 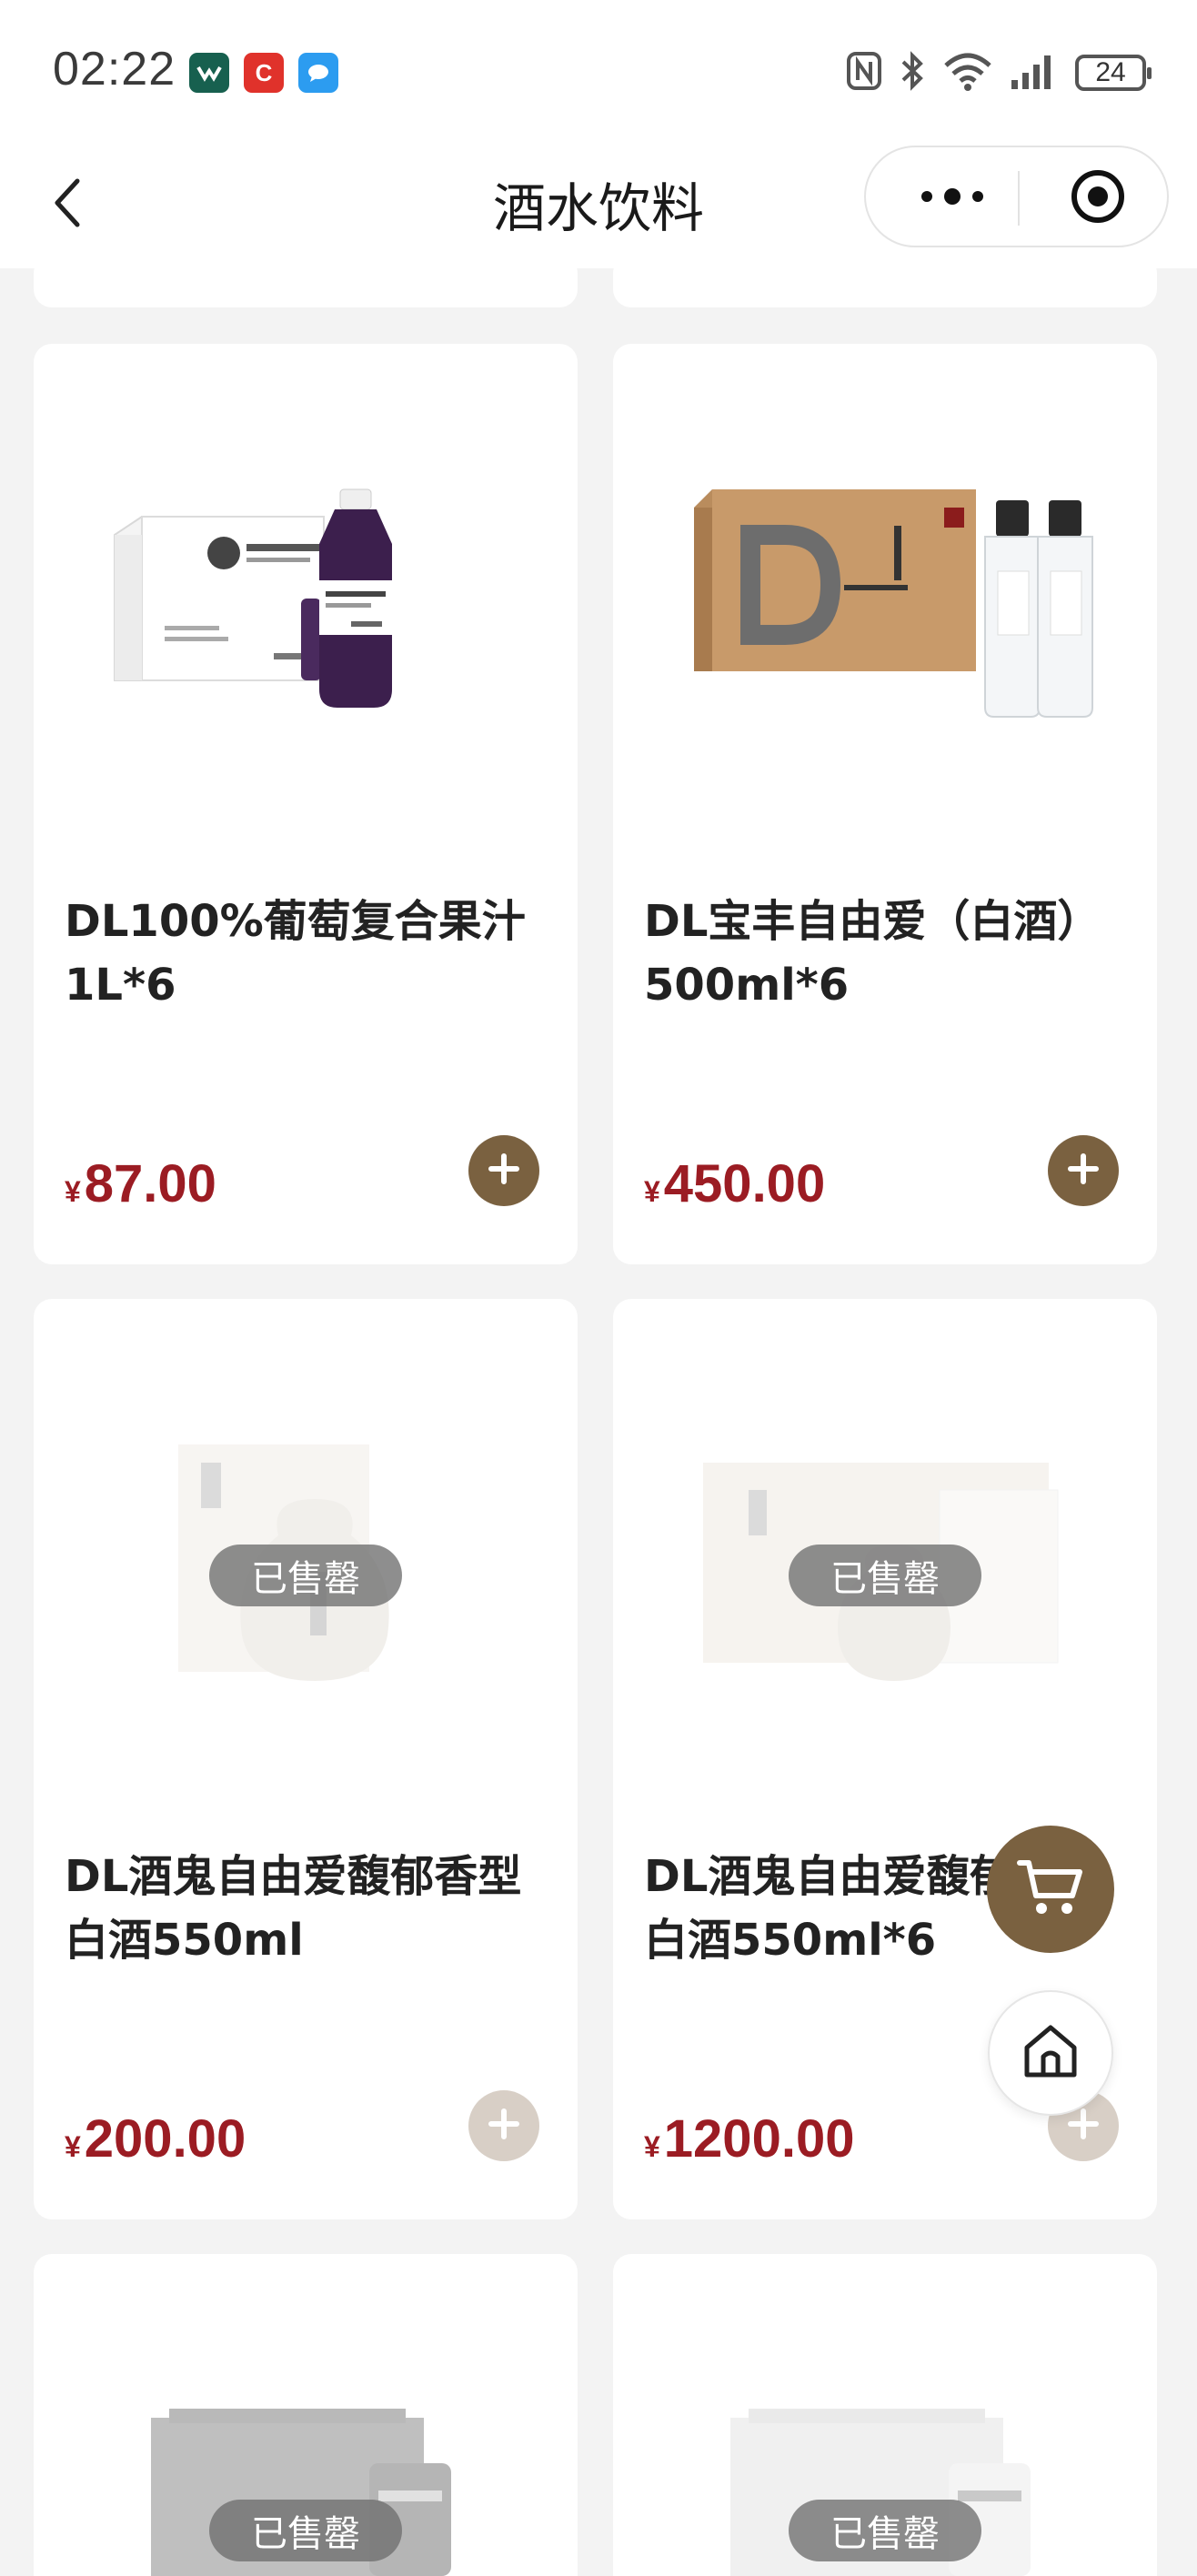 What do you see at coordinates (598, 207) in the screenshot?
I see `nav-bar: 酒水饮料` at bounding box center [598, 207].